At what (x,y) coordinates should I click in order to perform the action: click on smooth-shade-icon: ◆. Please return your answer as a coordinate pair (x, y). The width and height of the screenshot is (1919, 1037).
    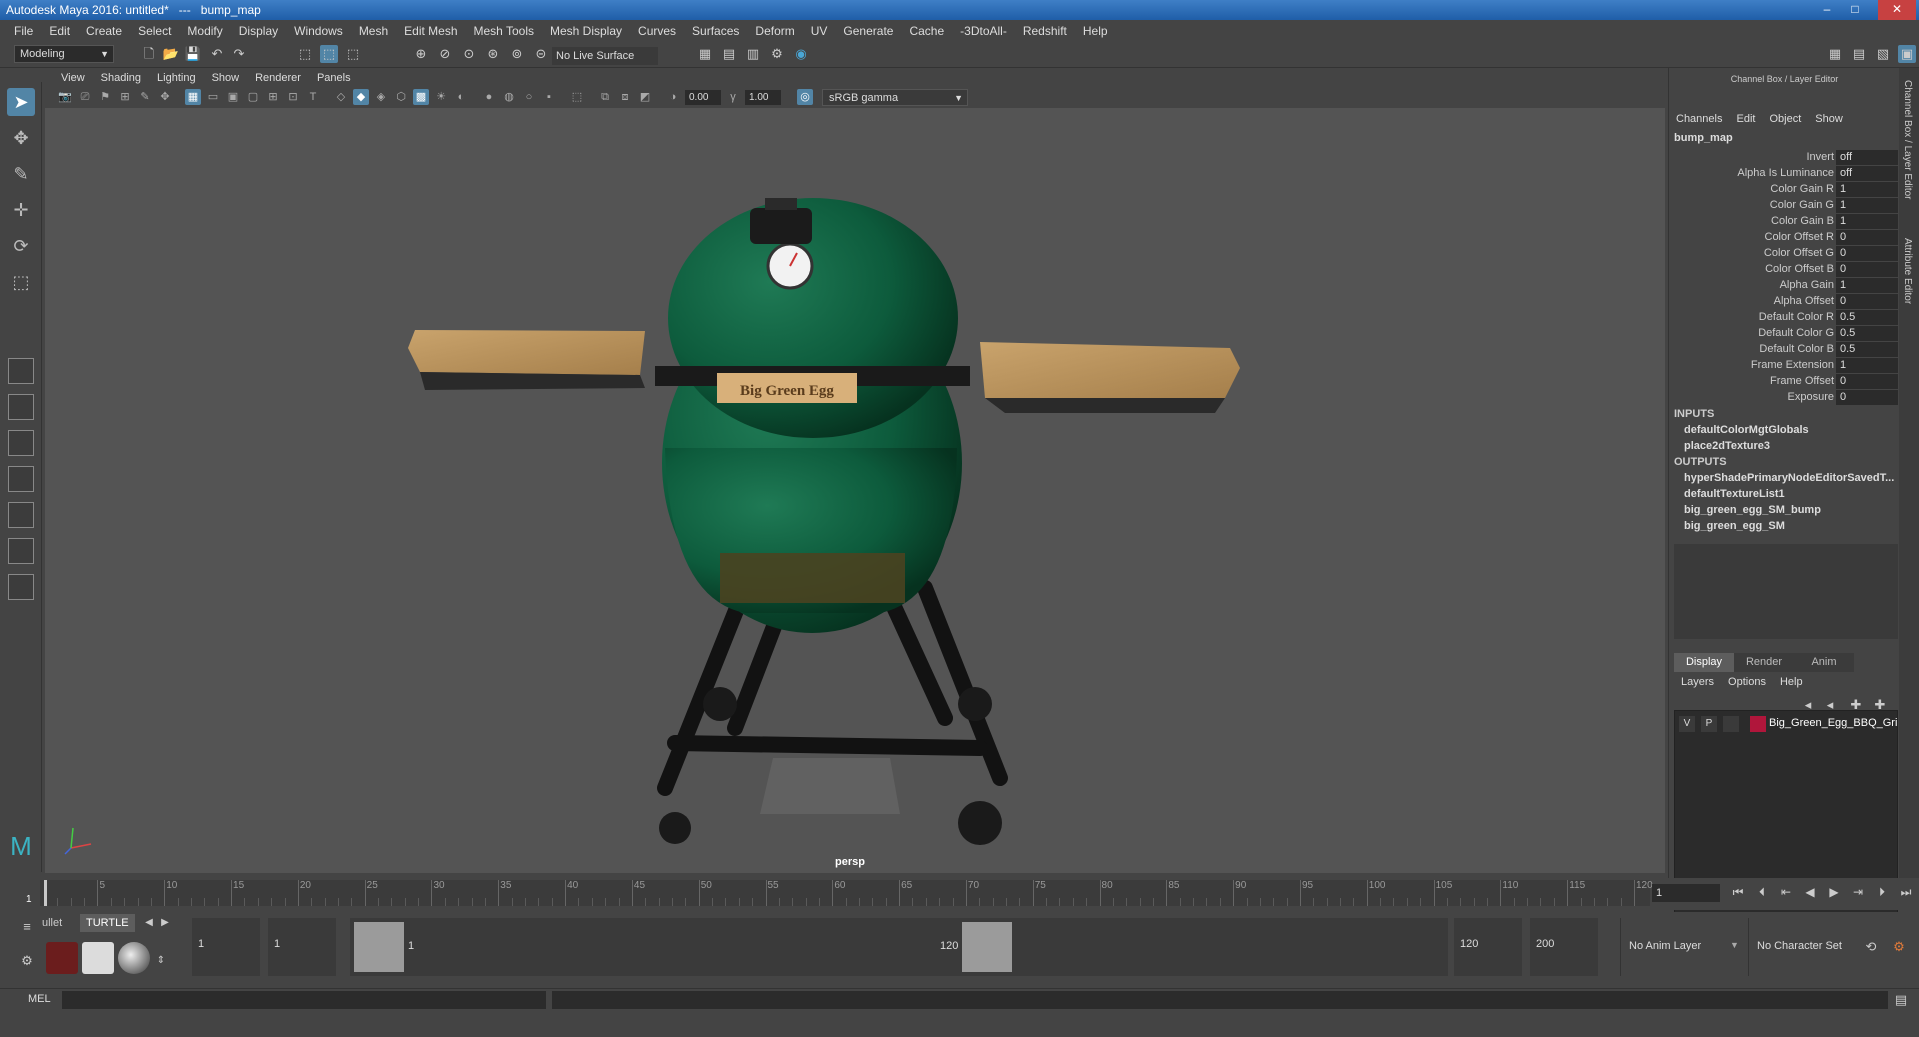
    Looking at the image, I should click on (361, 97).